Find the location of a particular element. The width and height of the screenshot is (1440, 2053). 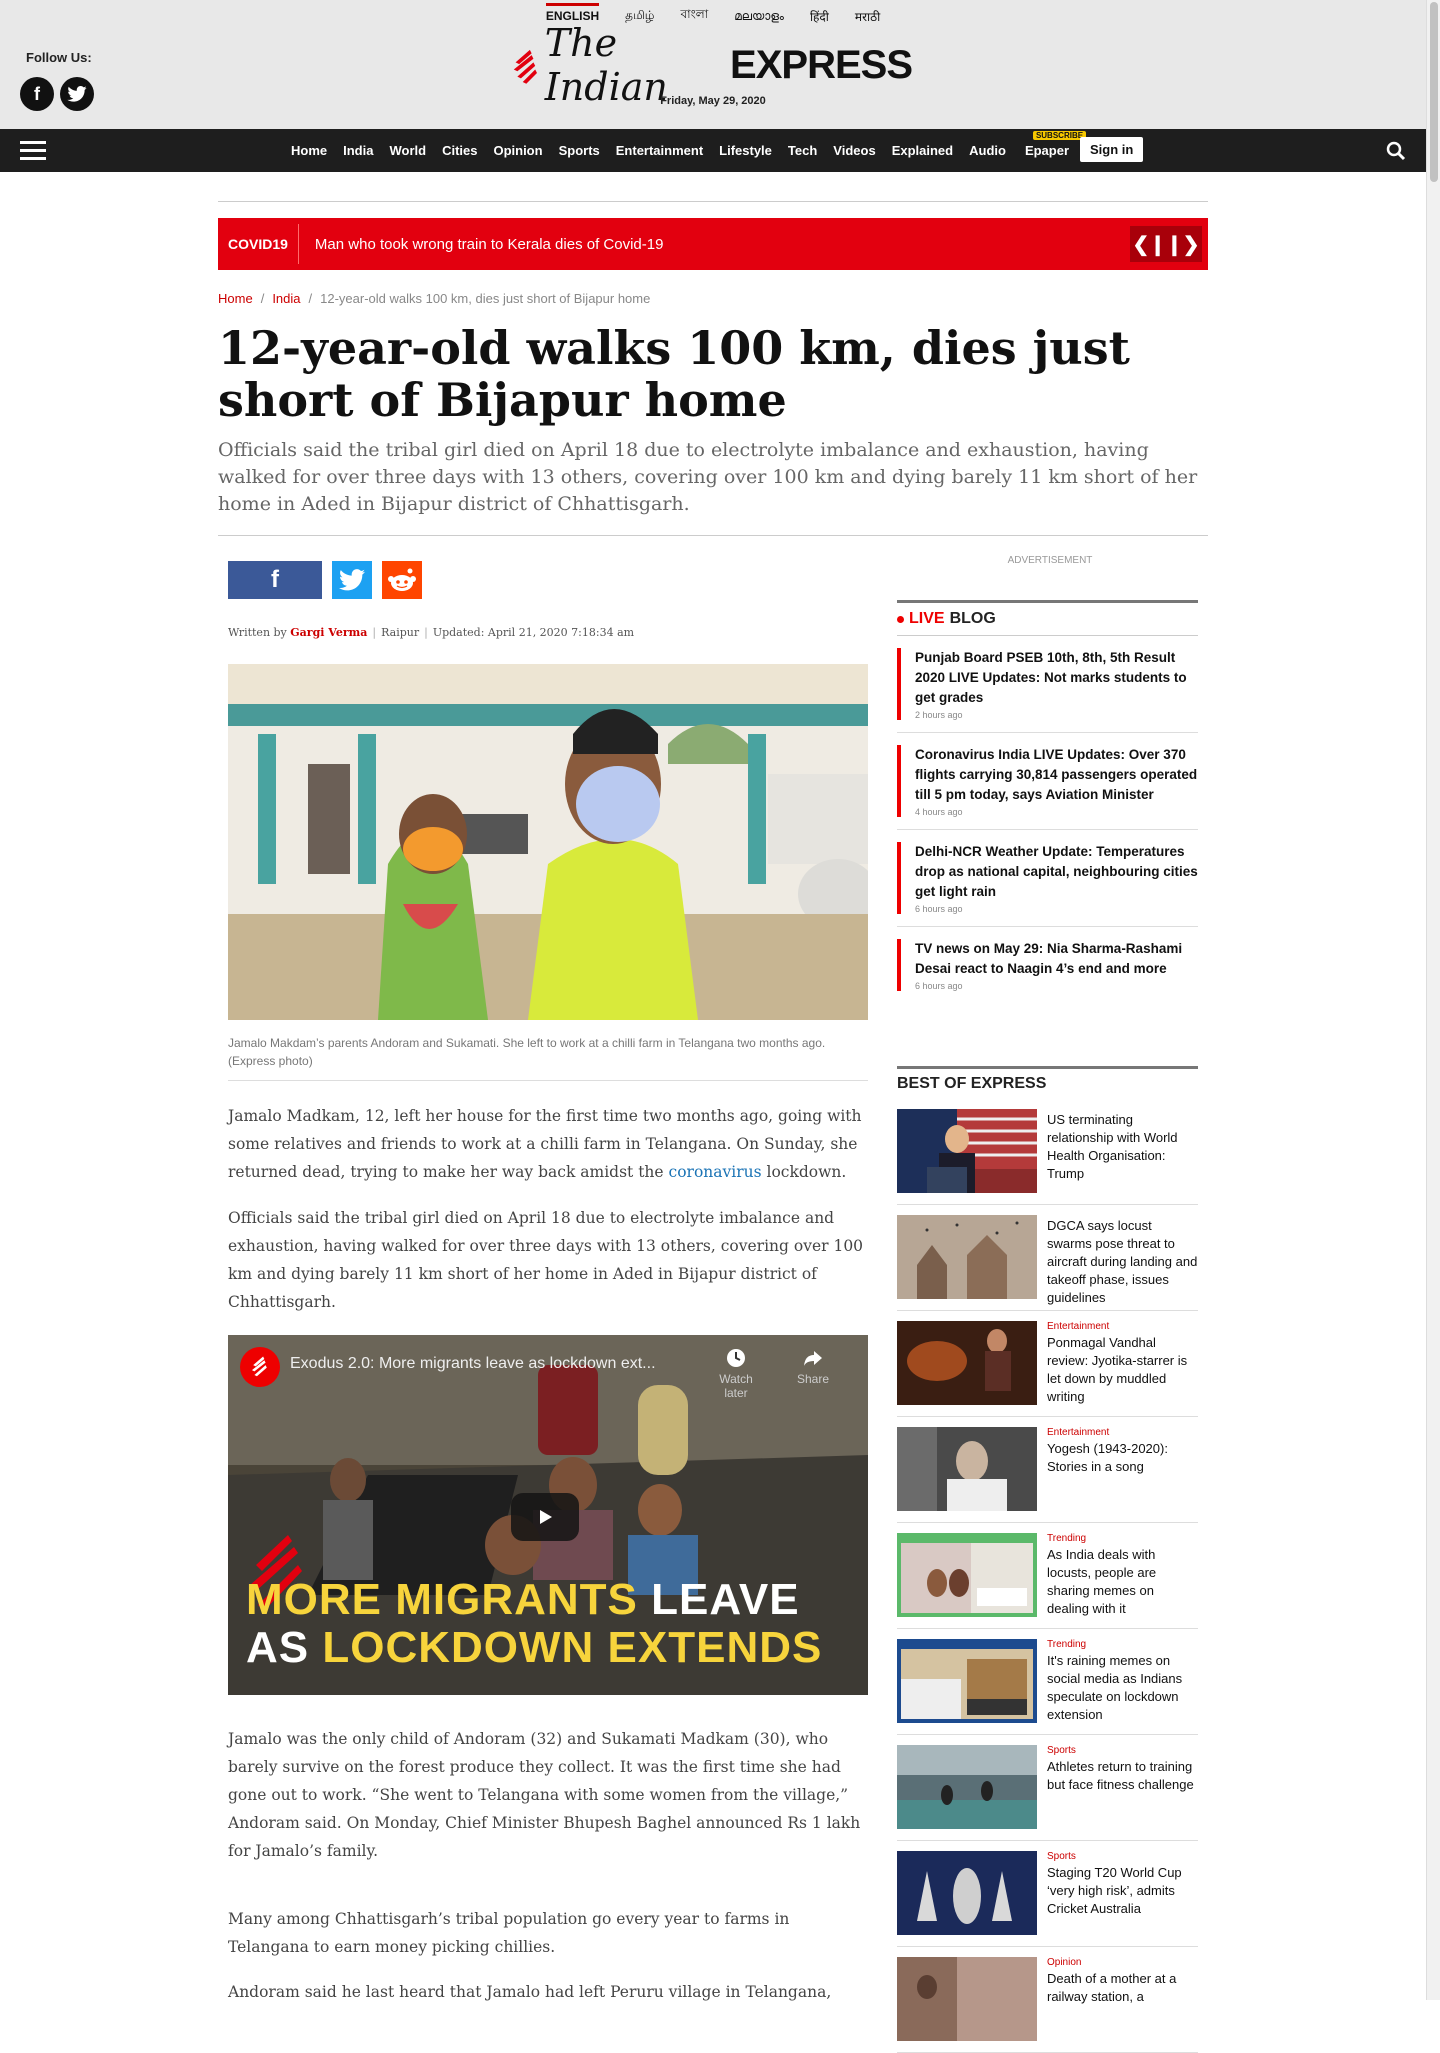

twitter-share-button is located at coordinates (352, 580).